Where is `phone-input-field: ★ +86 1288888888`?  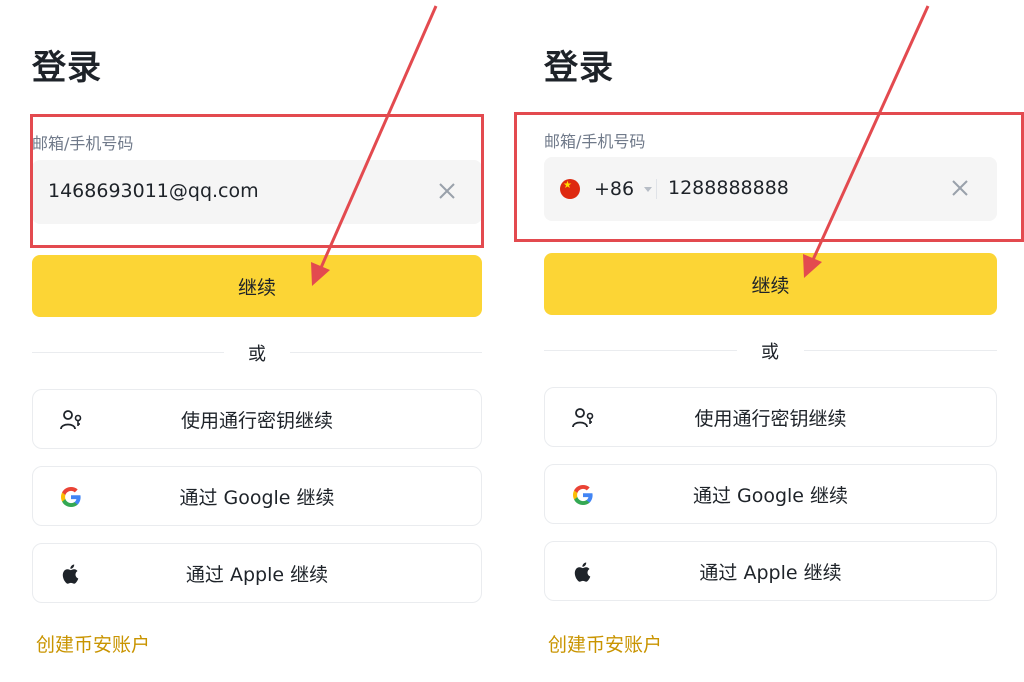 phone-input-field: ★ +86 1288888888 is located at coordinates (770, 189).